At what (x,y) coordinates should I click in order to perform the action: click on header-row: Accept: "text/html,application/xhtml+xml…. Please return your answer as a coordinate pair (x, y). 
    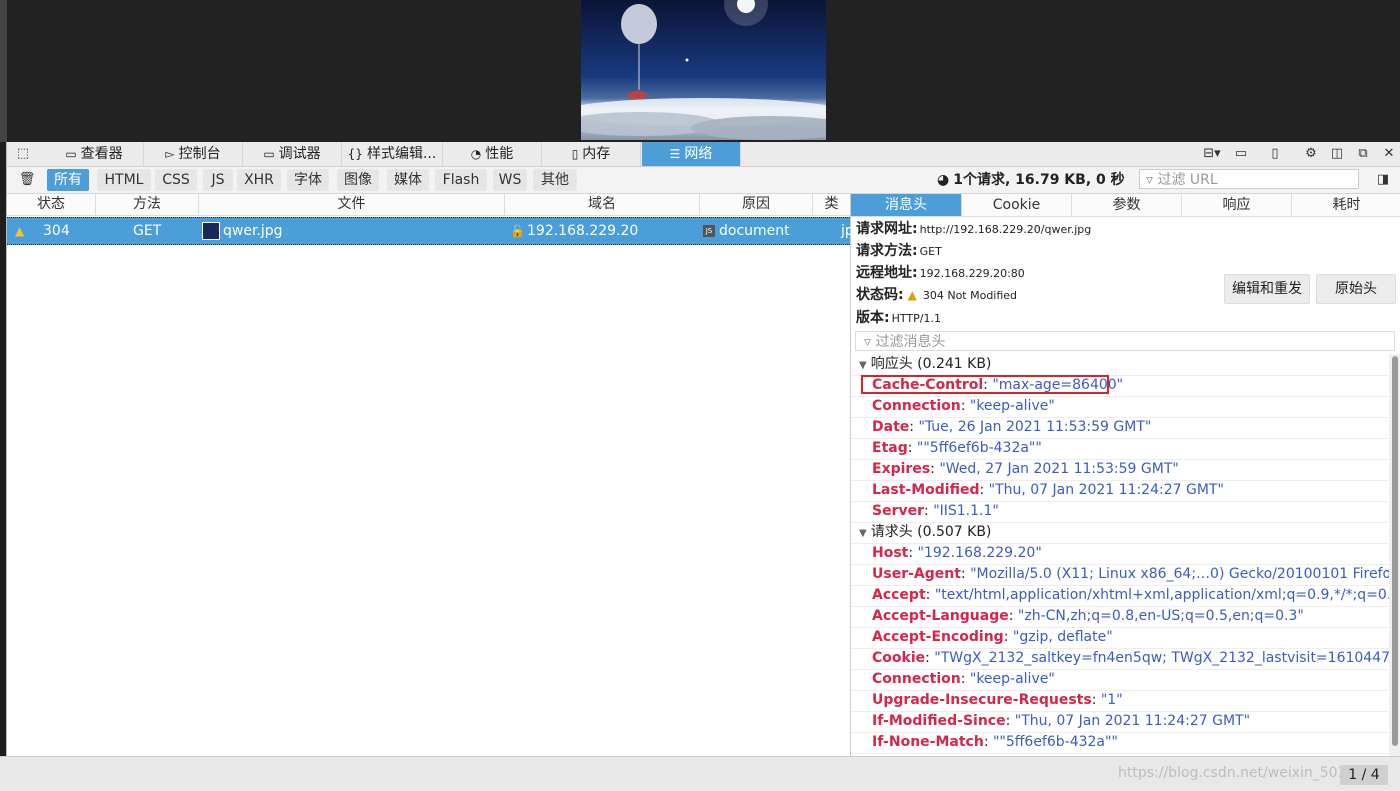
    Looking at the image, I should click on (1120, 596).